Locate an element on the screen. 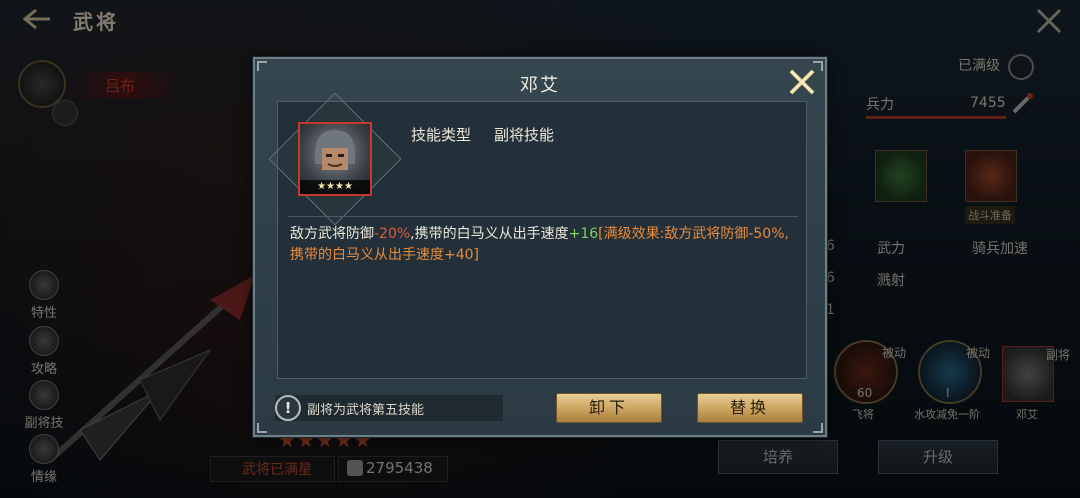  exclamation-icon: ! is located at coordinates (288, 408).